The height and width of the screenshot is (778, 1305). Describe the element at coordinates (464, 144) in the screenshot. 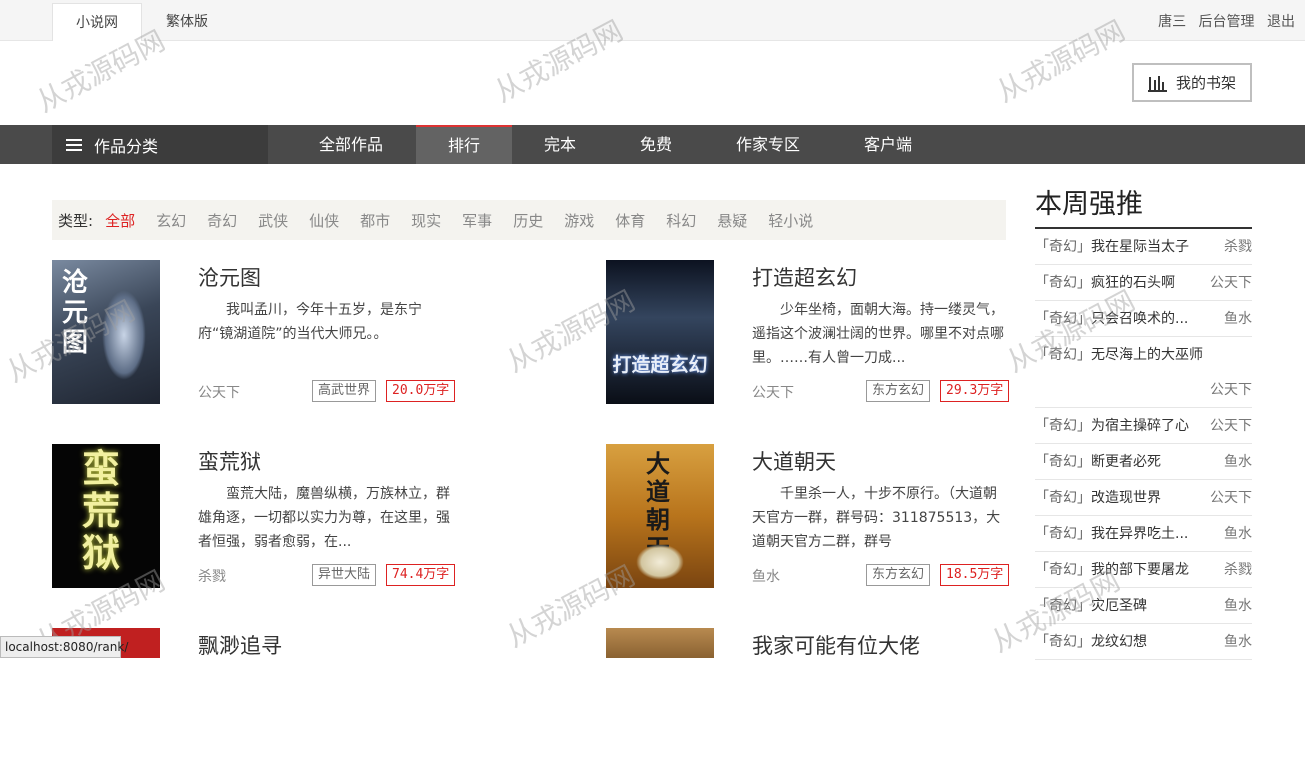

I see `nav-rank: 排行` at that location.